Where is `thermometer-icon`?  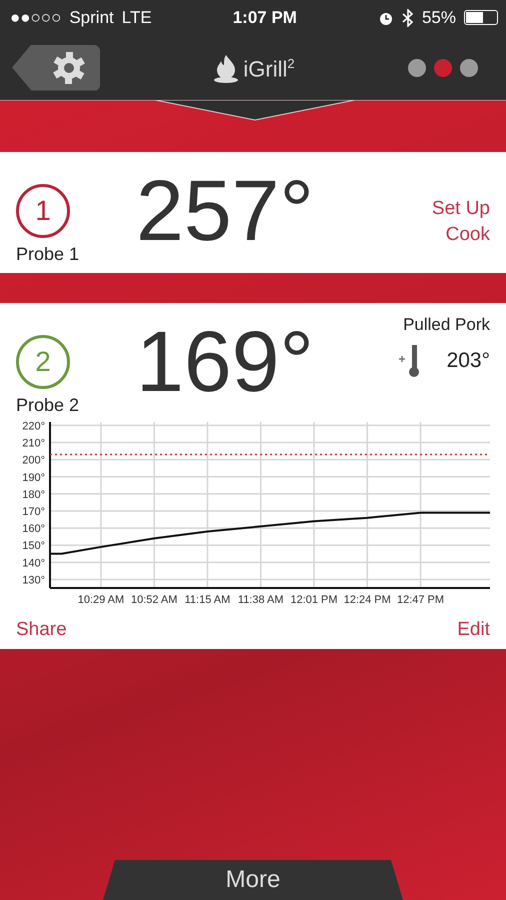 thermometer-icon is located at coordinates (409, 361).